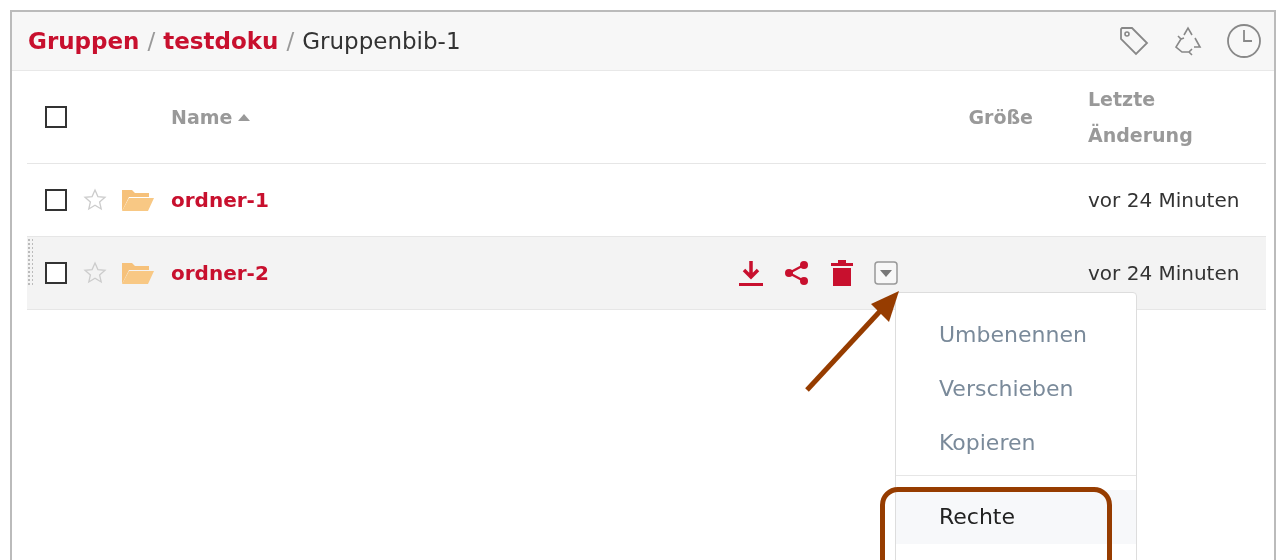 The width and height of the screenshot is (1288, 560). Describe the element at coordinates (797, 273) in the screenshot. I see `share-icon` at that location.